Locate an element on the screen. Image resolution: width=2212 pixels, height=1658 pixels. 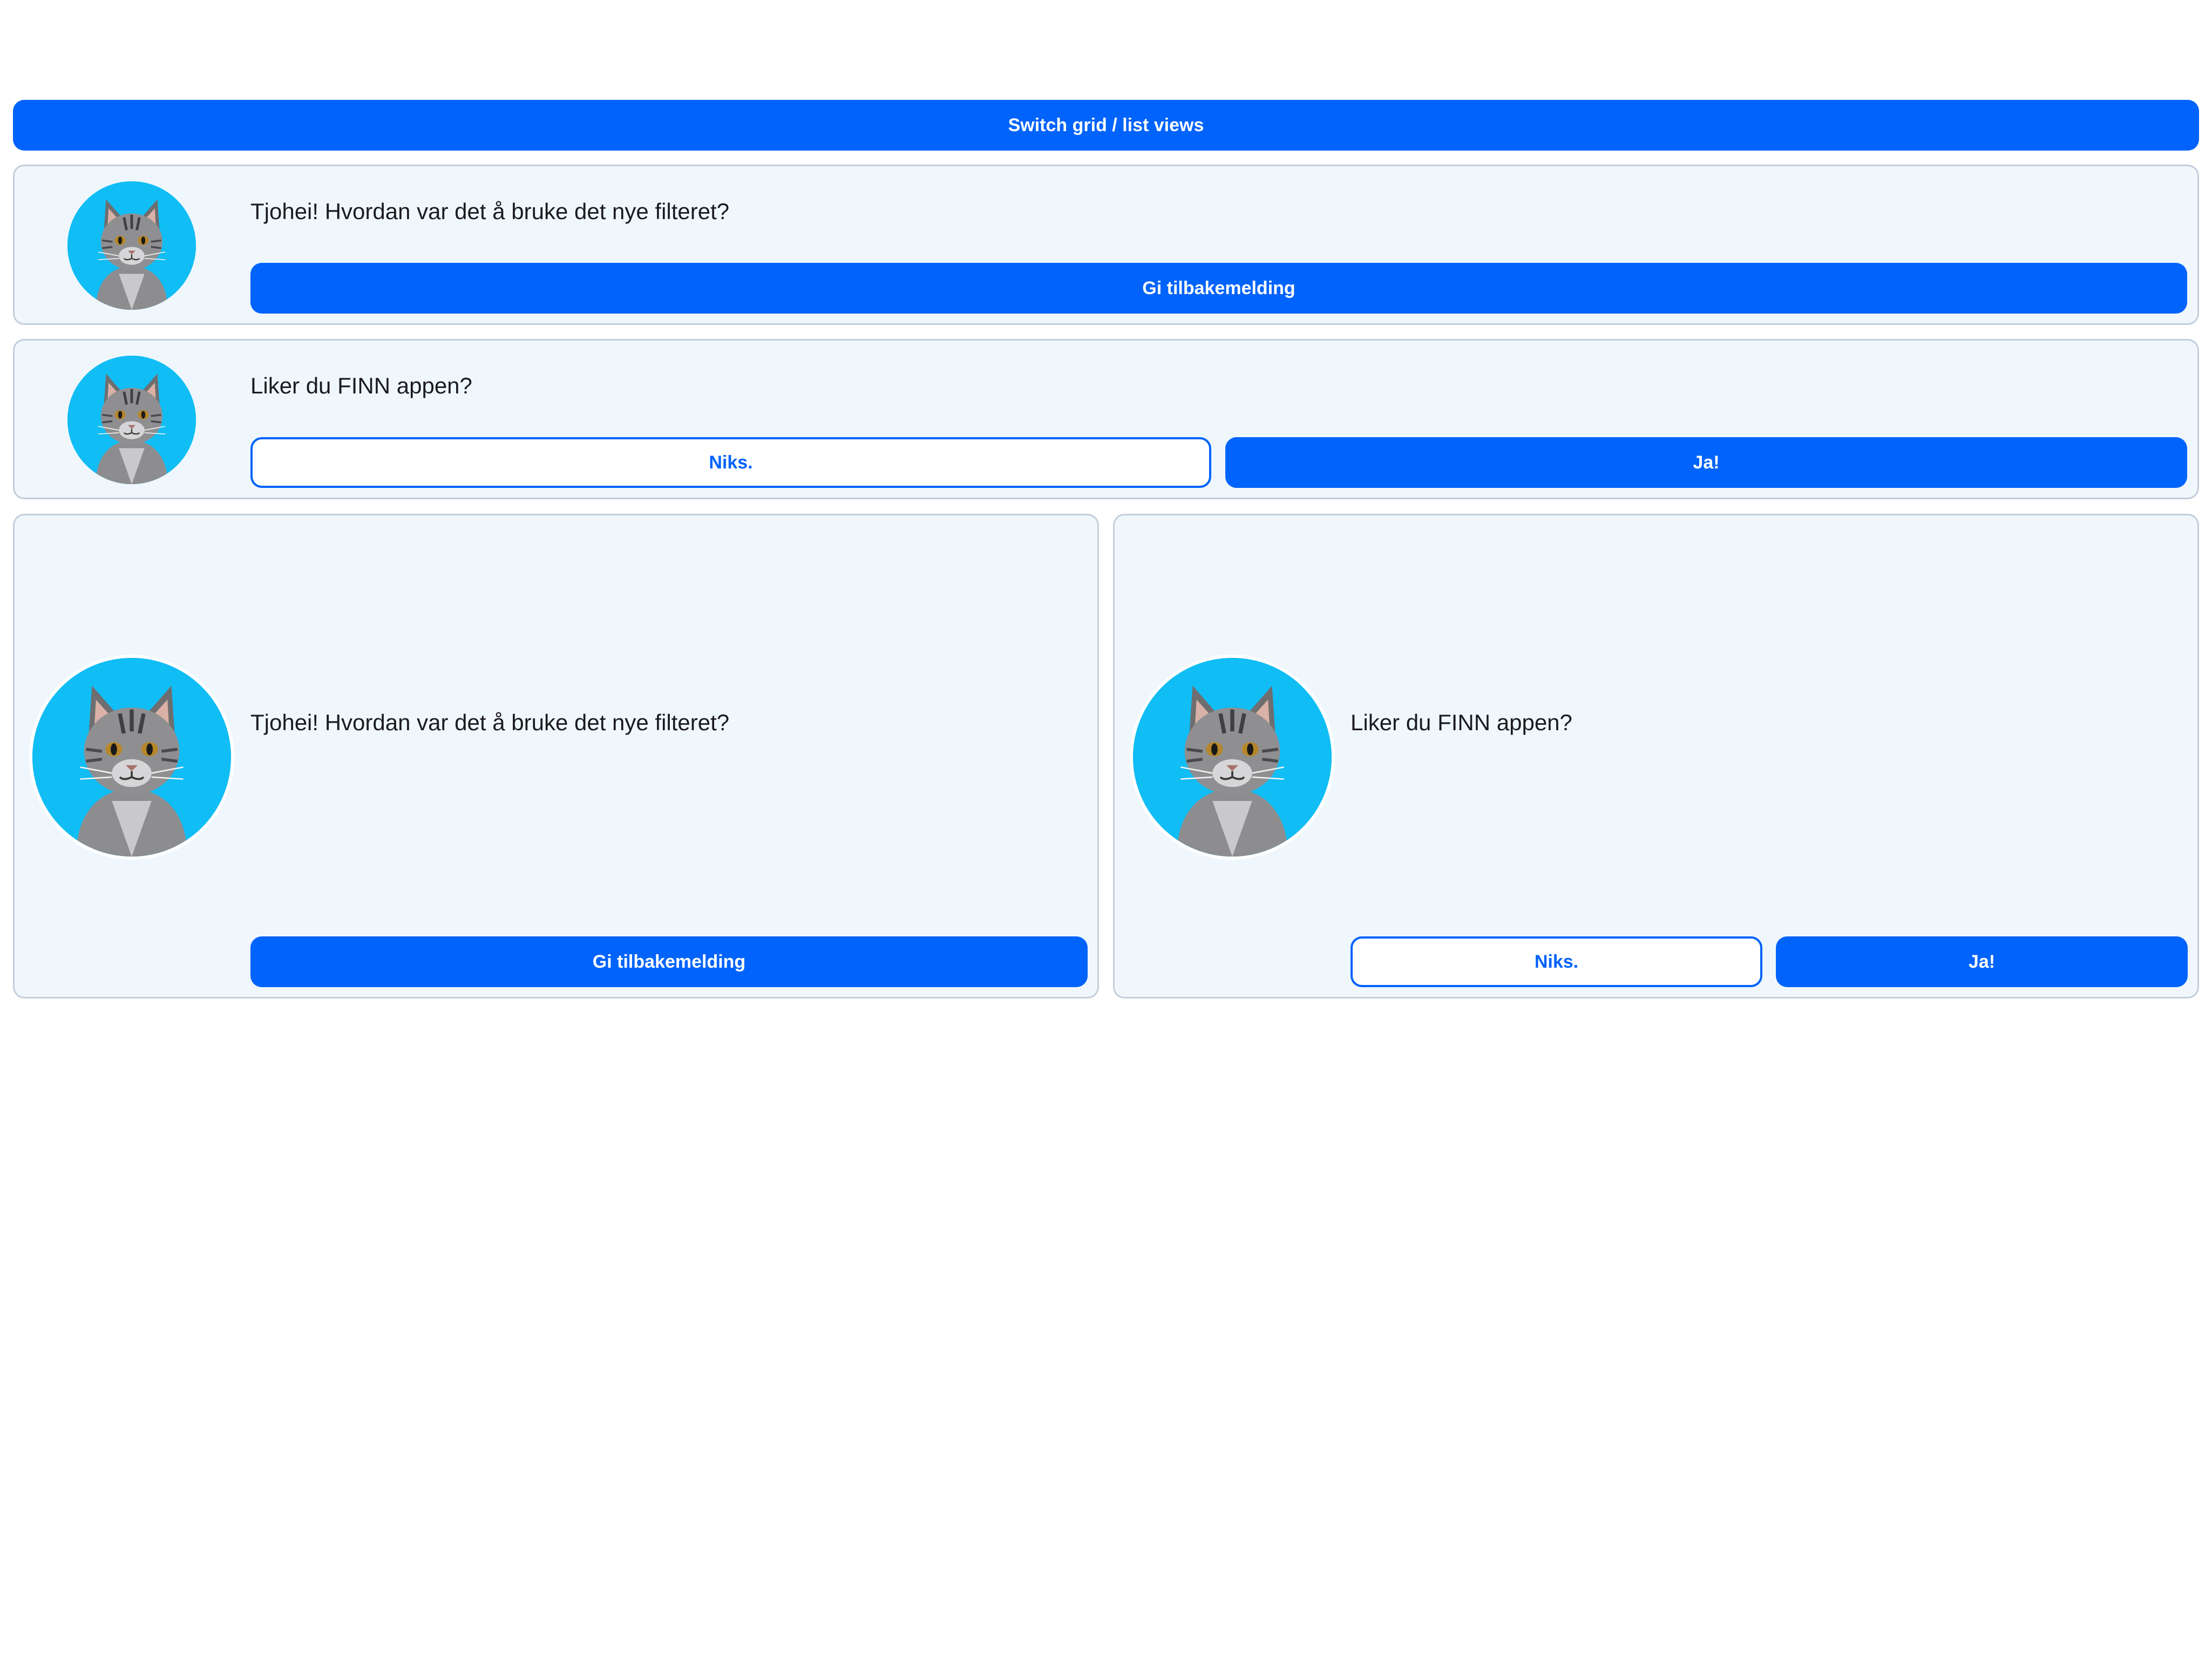
question-card-list: Liker du FINN appen? Niks. Ja! is located at coordinates (1106, 419).